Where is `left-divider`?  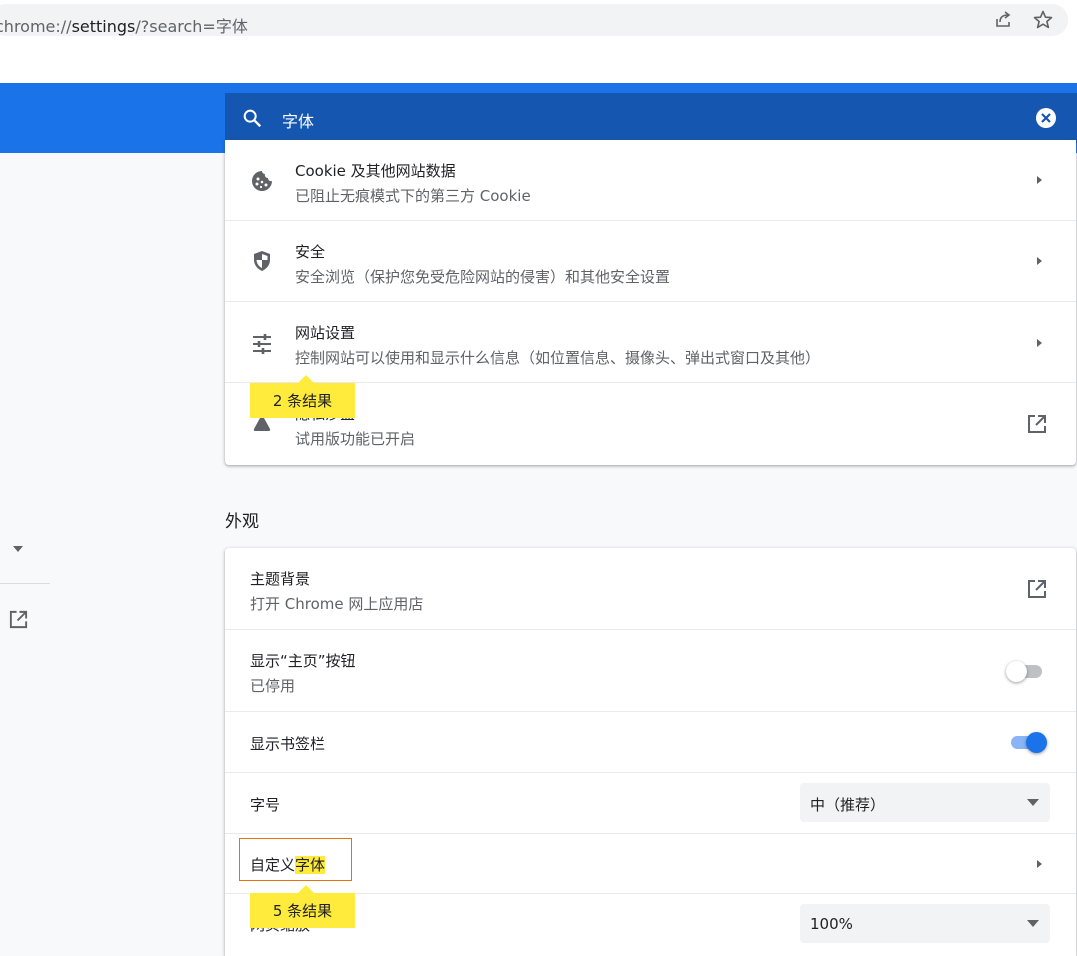
left-divider is located at coordinates (25, 583).